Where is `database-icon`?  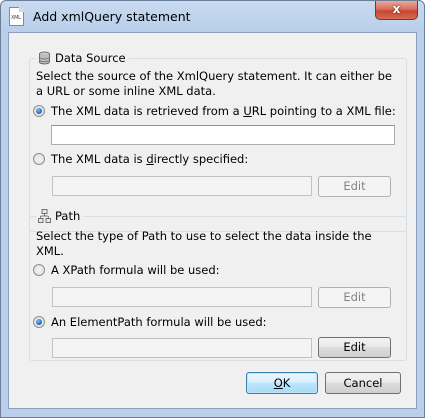 database-icon is located at coordinates (44, 58).